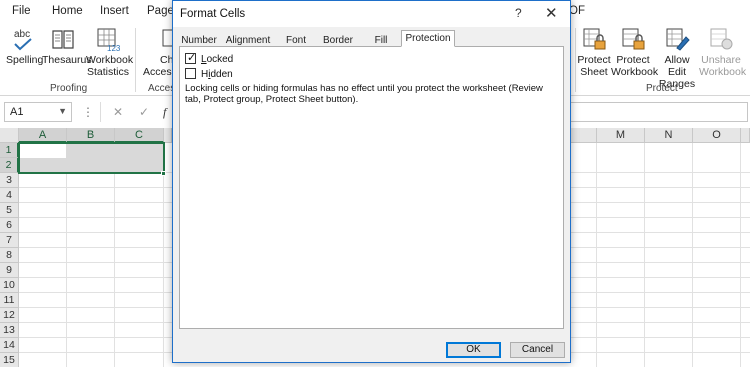 This screenshot has height=367, width=750. Describe the element at coordinates (91, 158) in the screenshot. I see `selection-border` at that location.